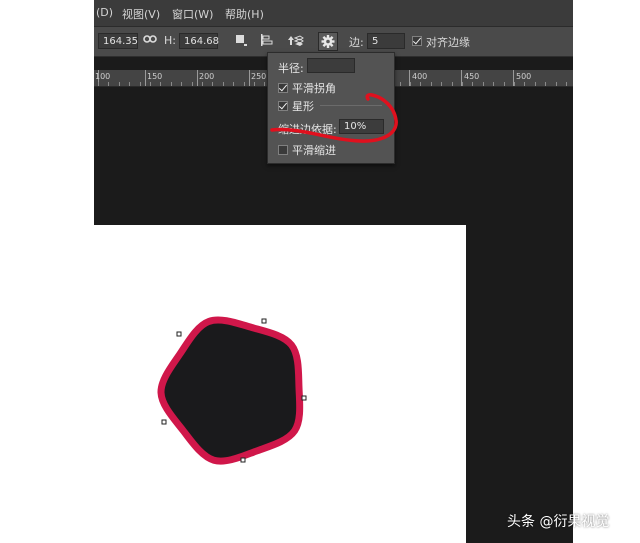 The image size is (640, 543). What do you see at coordinates (259, 76) in the screenshot?
I see `ruler-label: 250` at bounding box center [259, 76].